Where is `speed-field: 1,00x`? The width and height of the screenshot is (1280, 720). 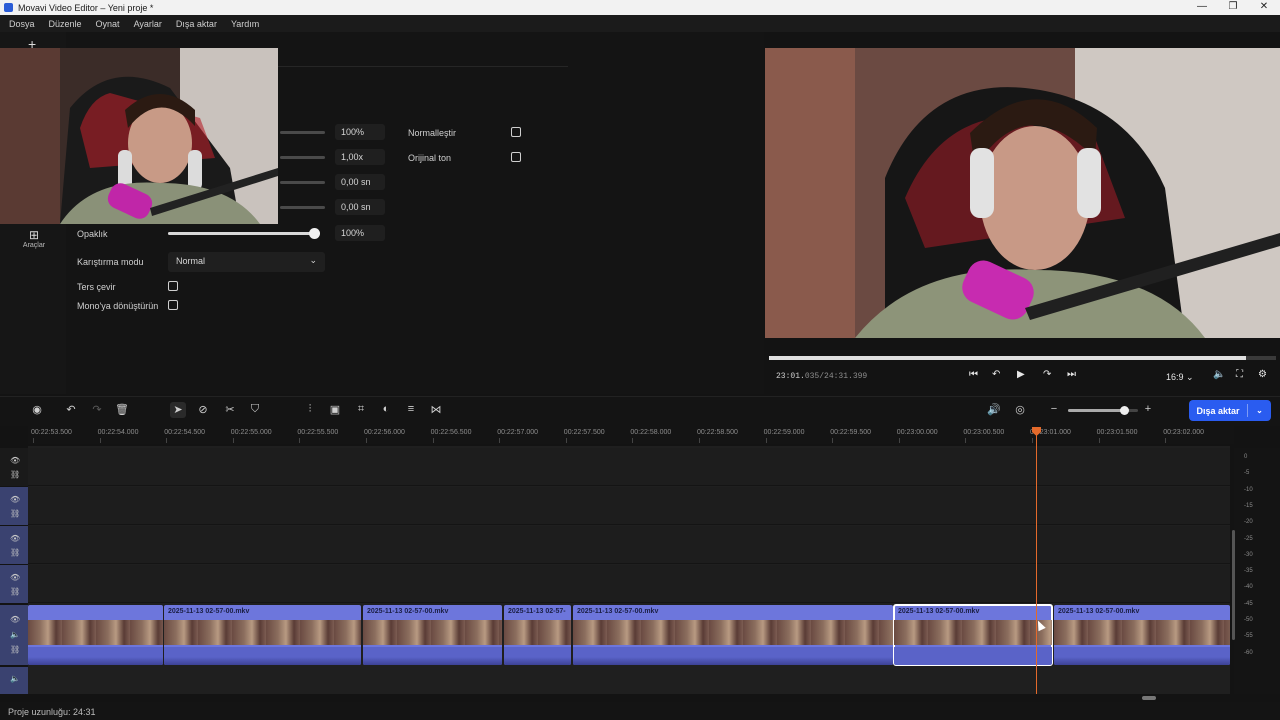
speed-field: 1,00x is located at coordinates (360, 157).